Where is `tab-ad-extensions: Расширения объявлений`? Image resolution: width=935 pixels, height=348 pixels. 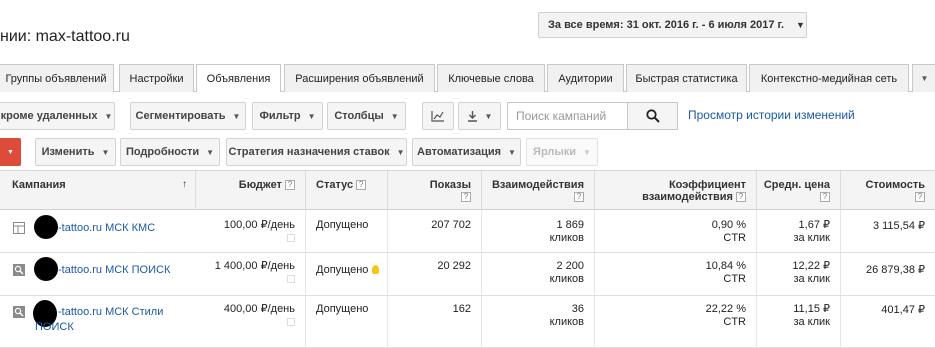
tab-ad-extensions: Расширения объявлений is located at coordinates (359, 78).